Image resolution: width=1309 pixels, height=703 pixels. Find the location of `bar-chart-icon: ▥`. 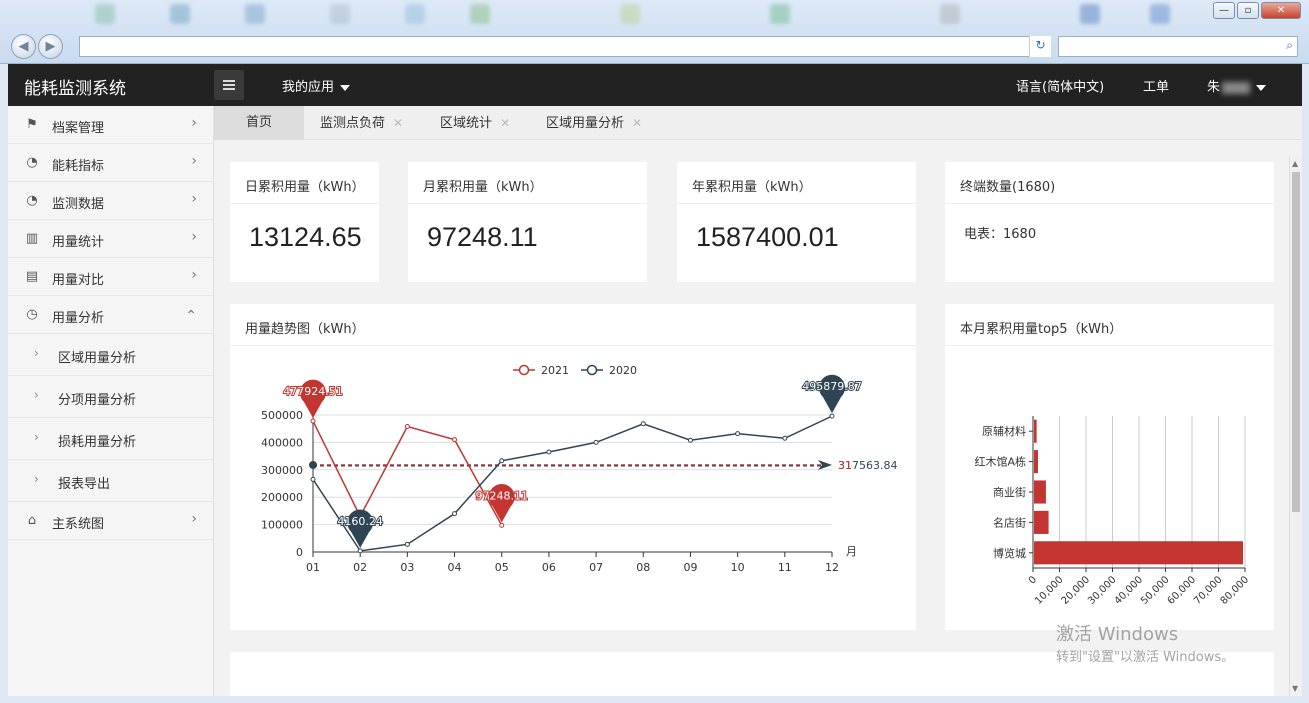

bar-chart-icon: ▥ is located at coordinates (32, 238).